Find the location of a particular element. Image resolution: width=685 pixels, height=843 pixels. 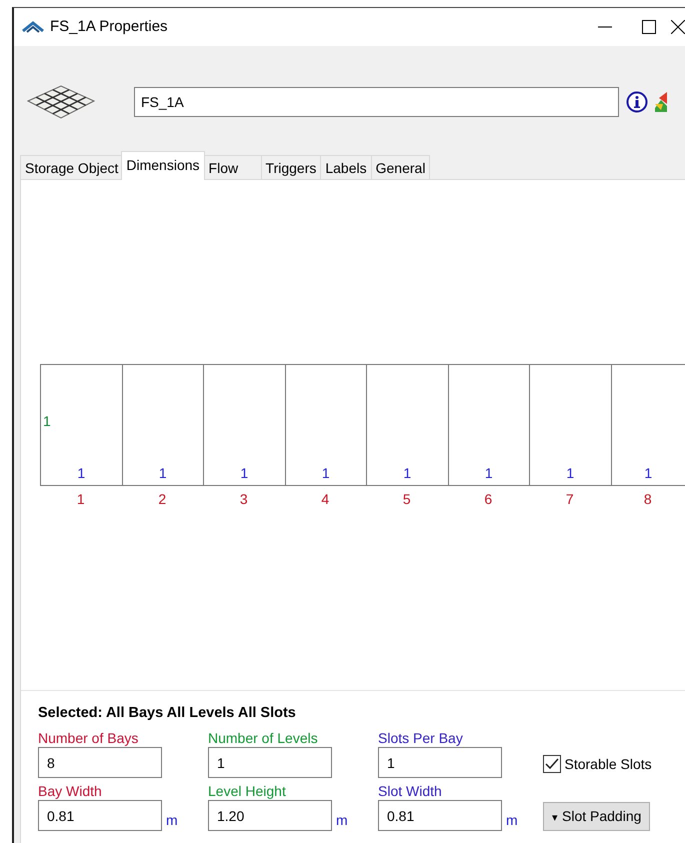

name-field: FS_1A is located at coordinates (376, 102).